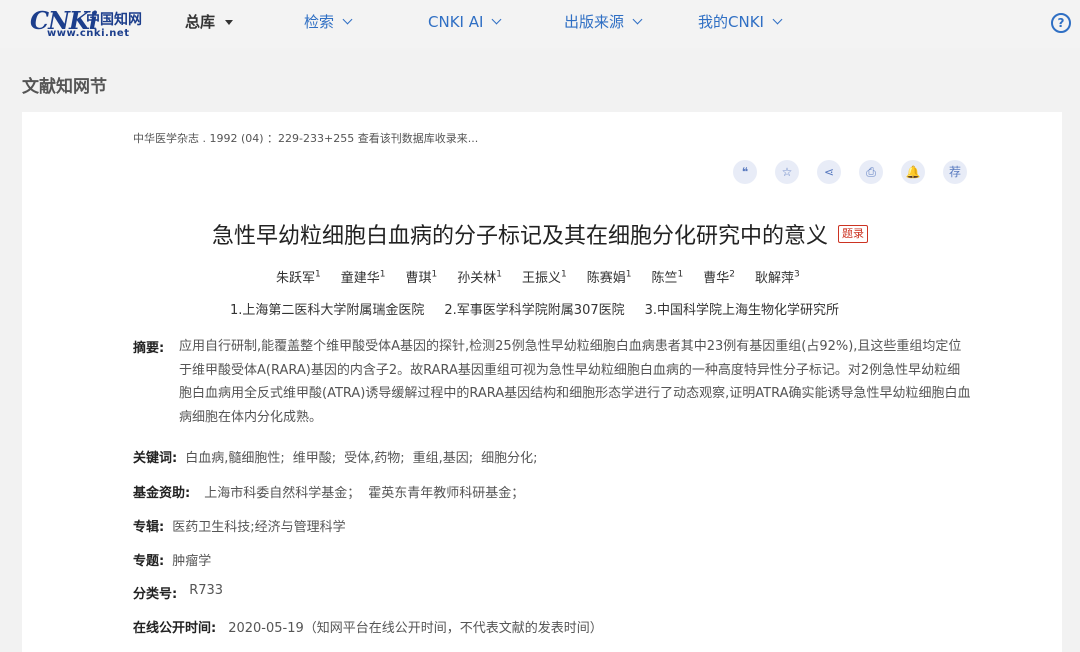  Describe the element at coordinates (742, 308) in the screenshot. I see `affiliation: 3.中国科学院上海生物化学研究所` at that location.